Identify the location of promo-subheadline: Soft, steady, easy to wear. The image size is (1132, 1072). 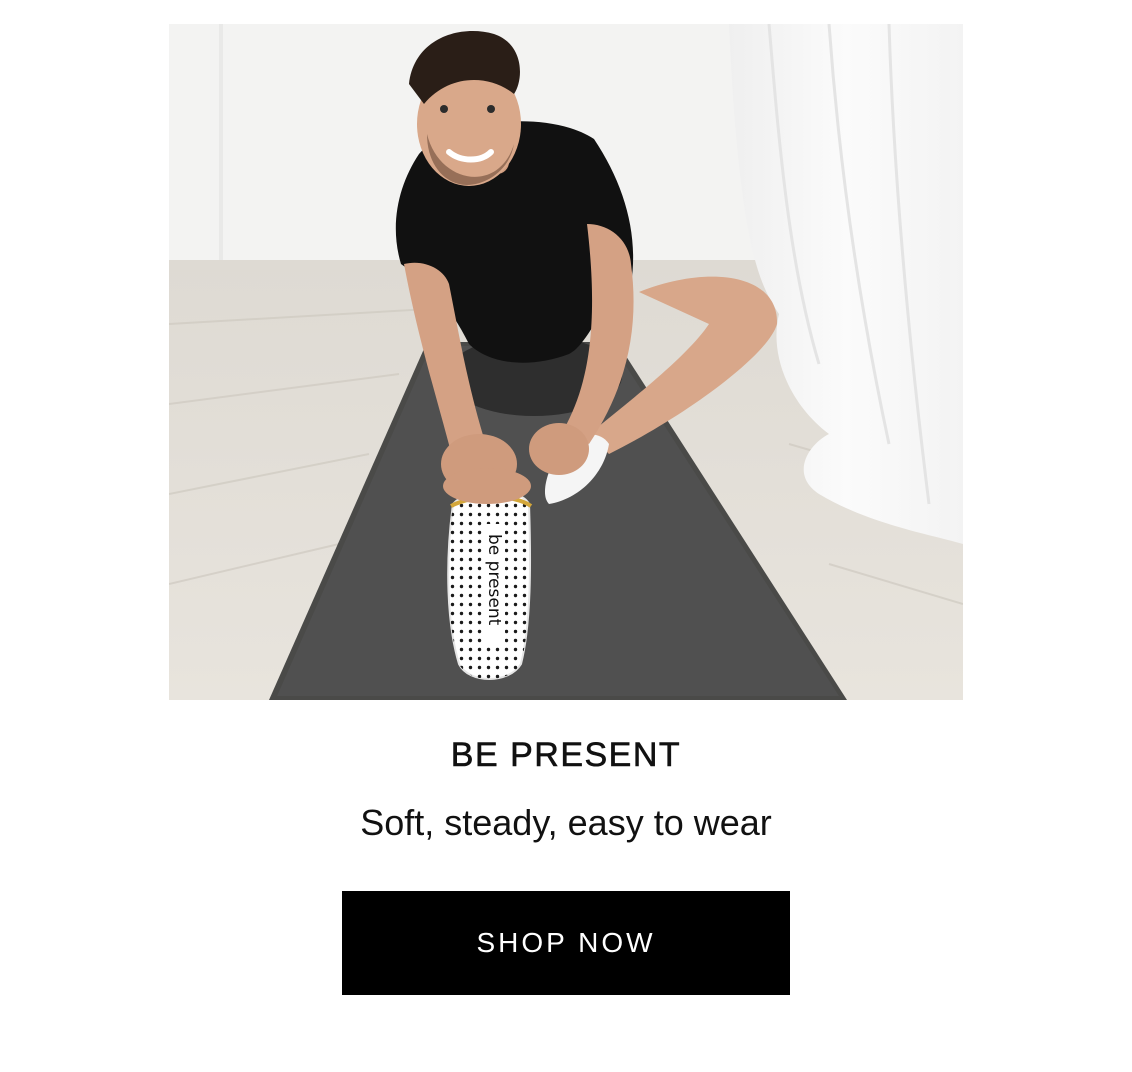
(566, 822).